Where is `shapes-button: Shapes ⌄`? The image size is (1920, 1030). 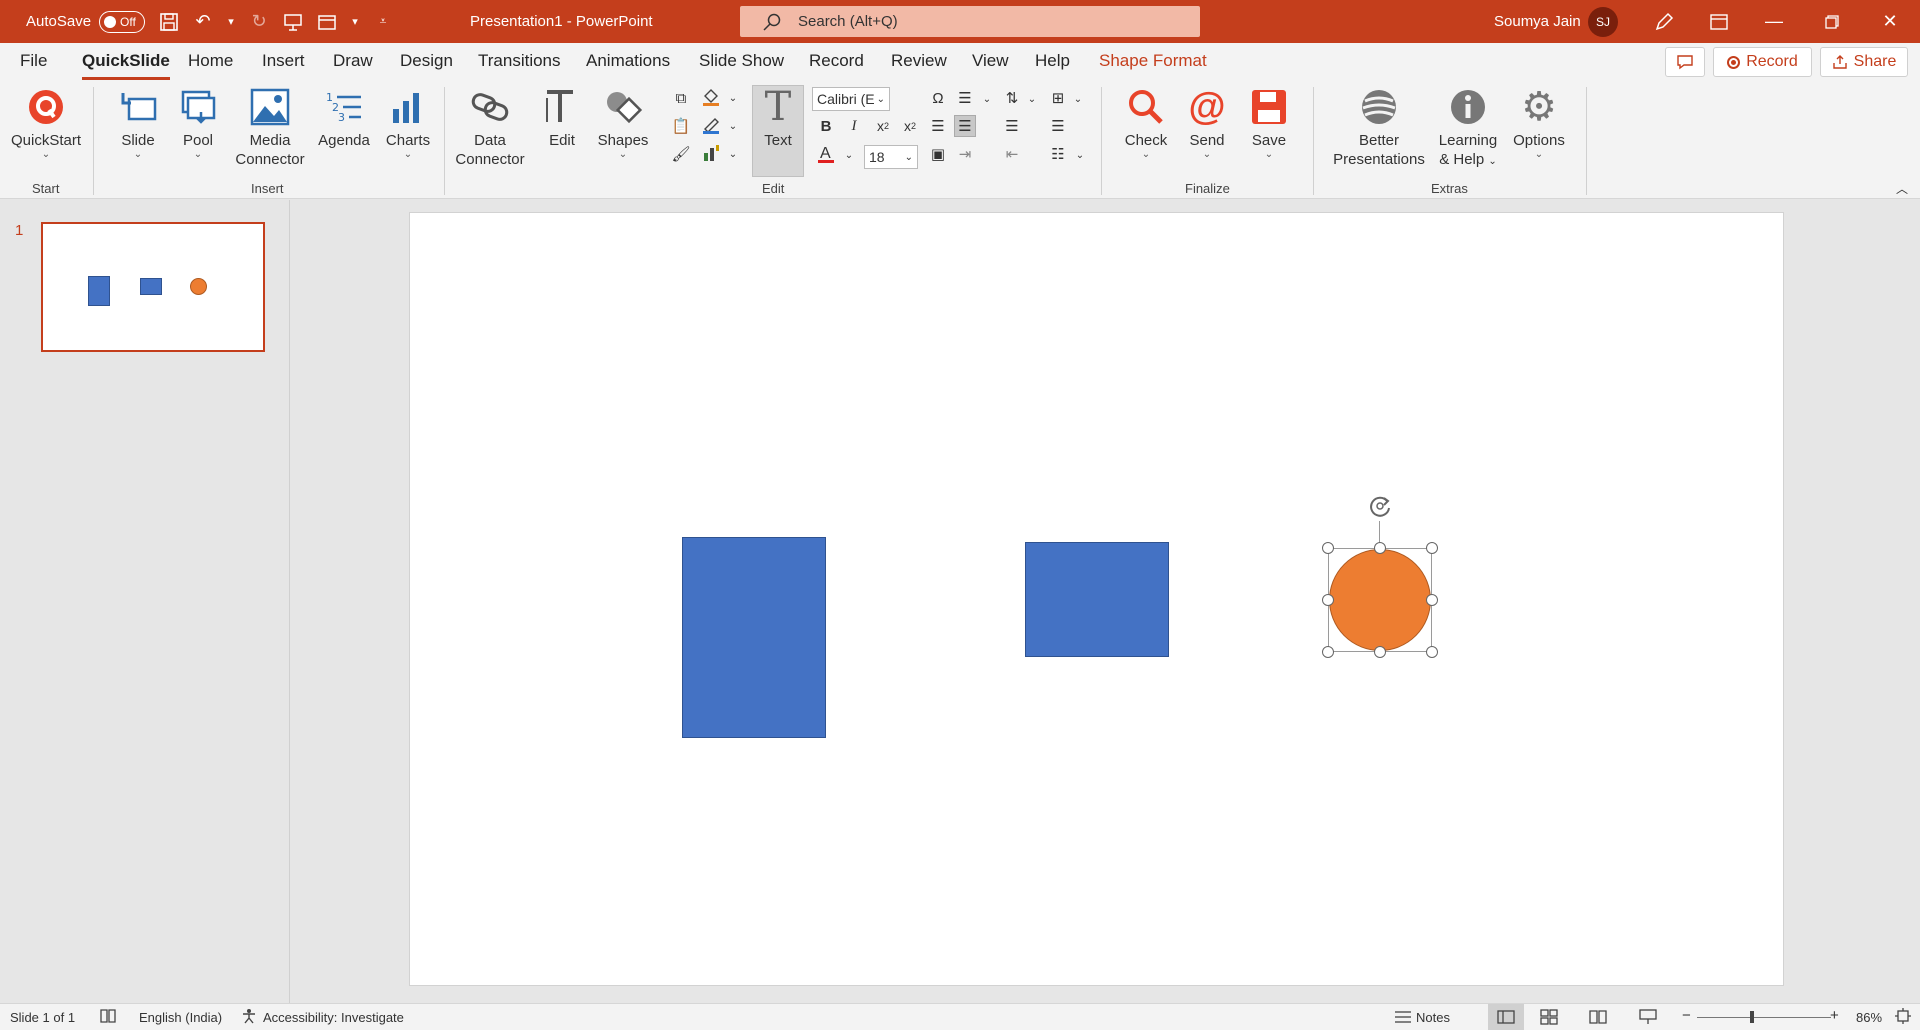 shapes-button: Shapes ⌄ is located at coordinates (623, 122).